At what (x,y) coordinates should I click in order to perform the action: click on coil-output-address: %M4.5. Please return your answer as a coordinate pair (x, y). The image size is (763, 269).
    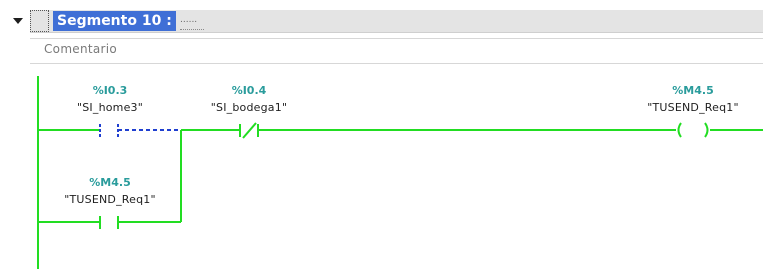
    Looking at the image, I should click on (693, 90).